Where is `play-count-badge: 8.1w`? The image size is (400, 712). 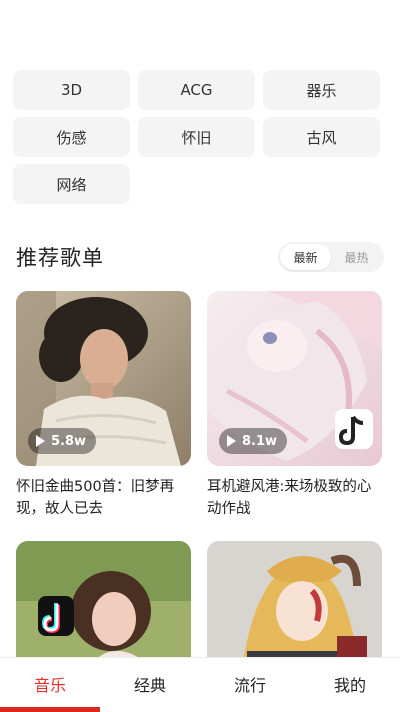 play-count-badge: 8.1w is located at coordinates (253, 441).